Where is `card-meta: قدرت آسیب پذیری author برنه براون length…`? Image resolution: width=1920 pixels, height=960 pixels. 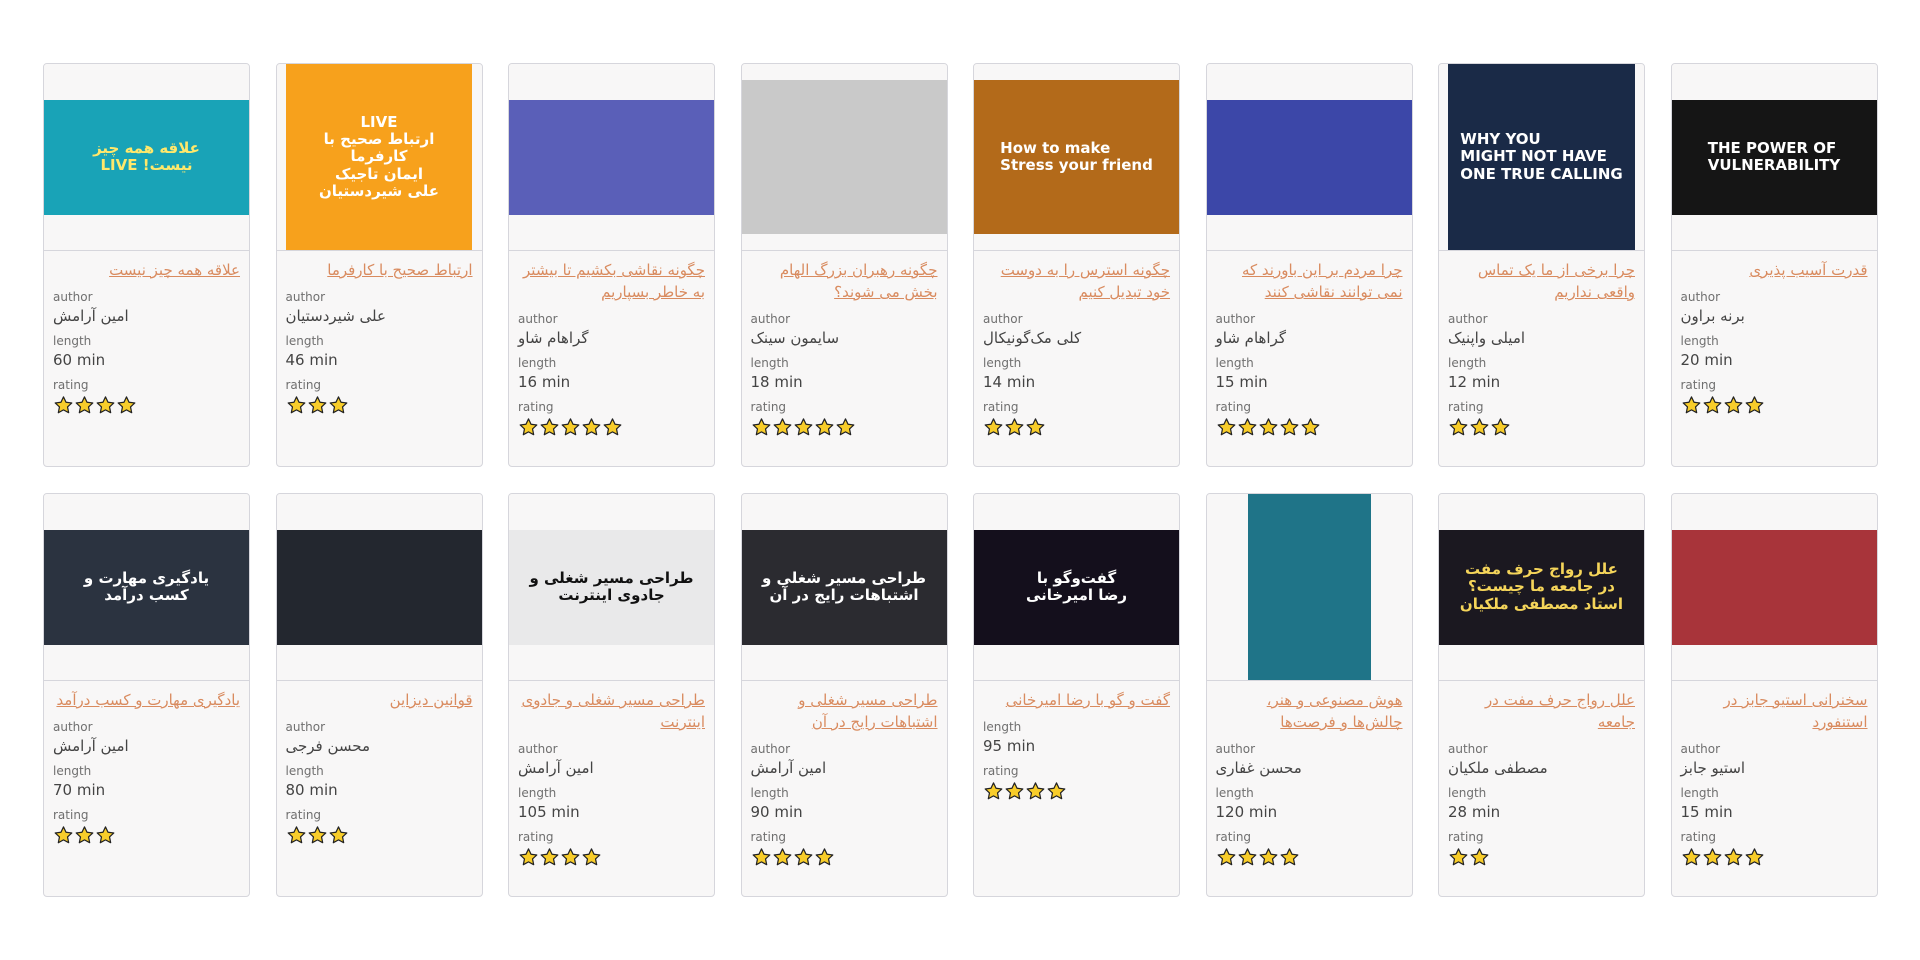 card-meta: قدرت آسیب پذیری author برنه براون length… is located at coordinates (1774, 335).